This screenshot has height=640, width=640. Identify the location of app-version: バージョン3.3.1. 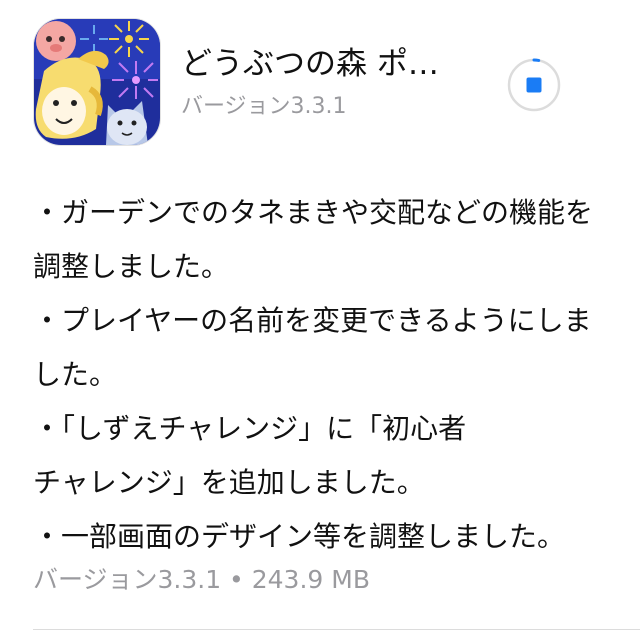
(264, 106).